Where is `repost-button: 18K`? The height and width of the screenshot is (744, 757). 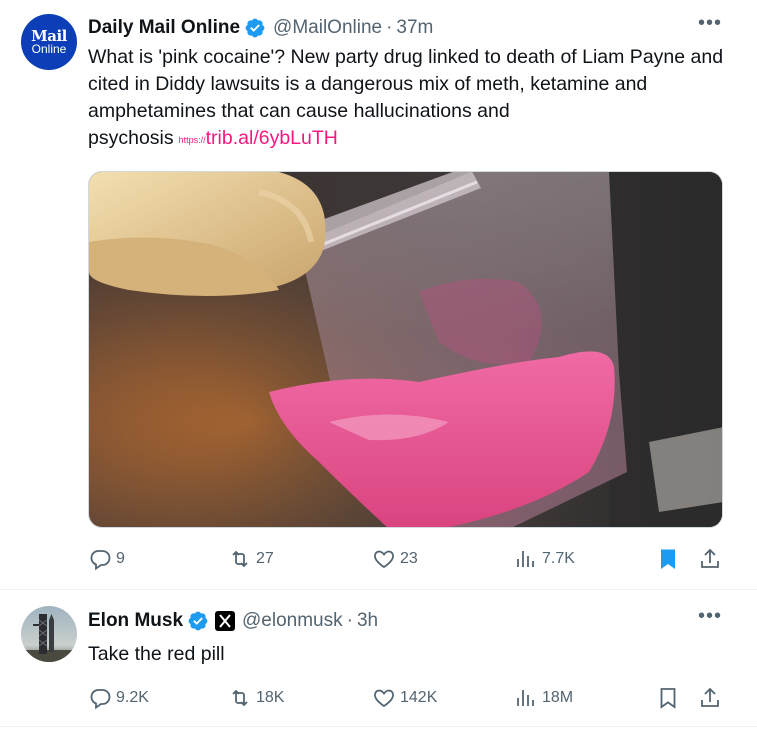
repost-button: 18K is located at coordinates (256, 698).